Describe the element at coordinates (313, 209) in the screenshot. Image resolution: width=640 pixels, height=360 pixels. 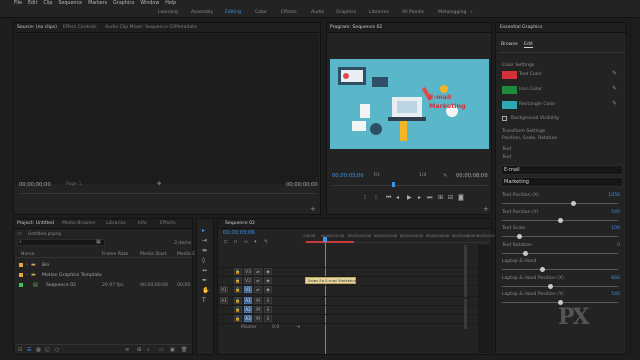
I see `source-add-button-icon: +` at that location.